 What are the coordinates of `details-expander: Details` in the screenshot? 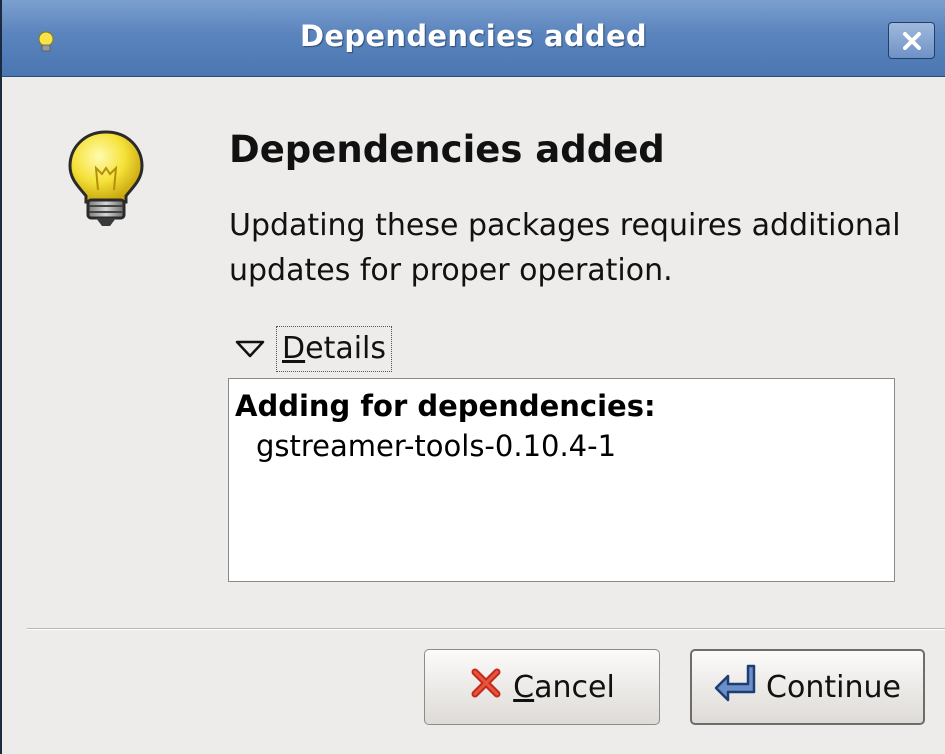 It's located at (313, 349).